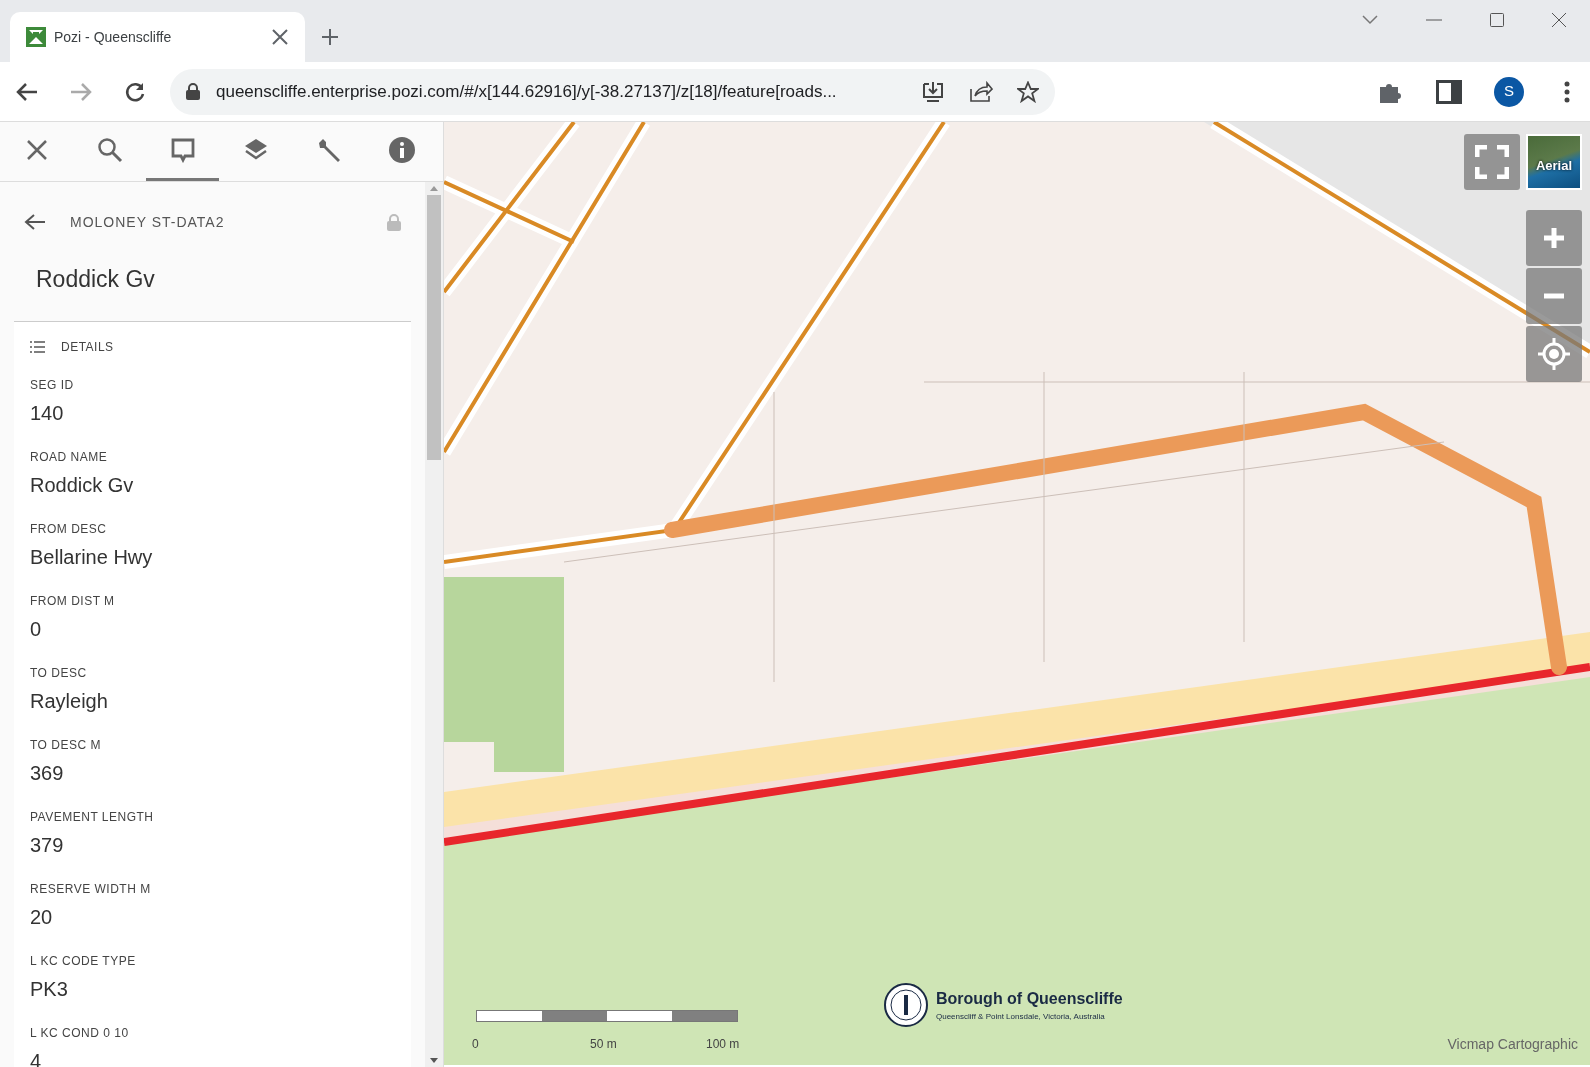 The height and width of the screenshot is (1067, 1590). What do you see at coordinates (47, 845) in the screenshot?
I see `field-value: 379` at bounding box center [47, 845].